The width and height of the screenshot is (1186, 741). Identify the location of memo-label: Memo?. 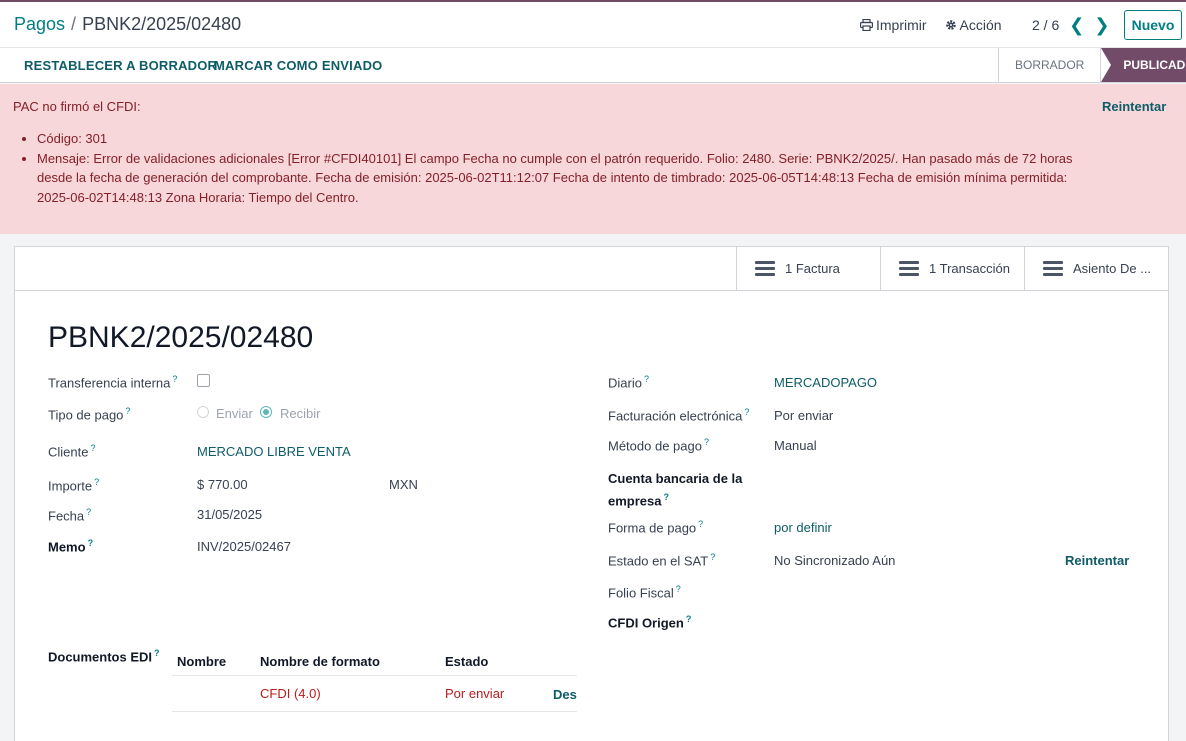
(71, 546).